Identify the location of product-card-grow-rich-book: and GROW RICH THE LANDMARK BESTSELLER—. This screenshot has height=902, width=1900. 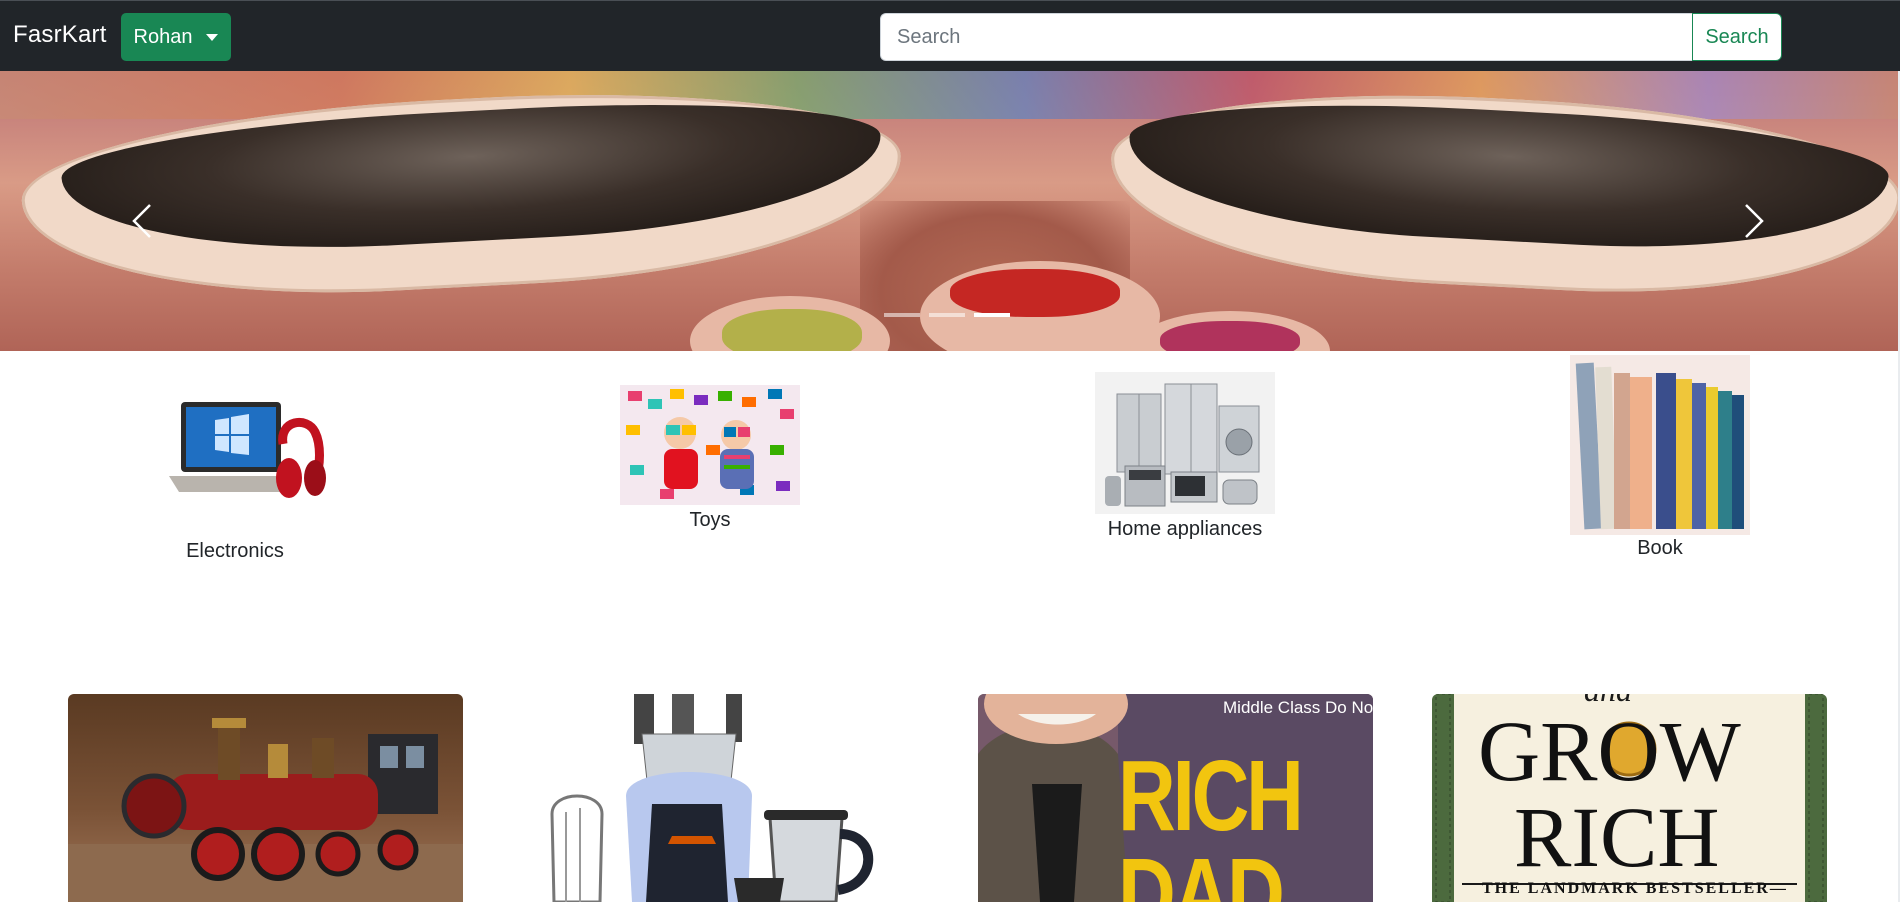
(1629, 798).